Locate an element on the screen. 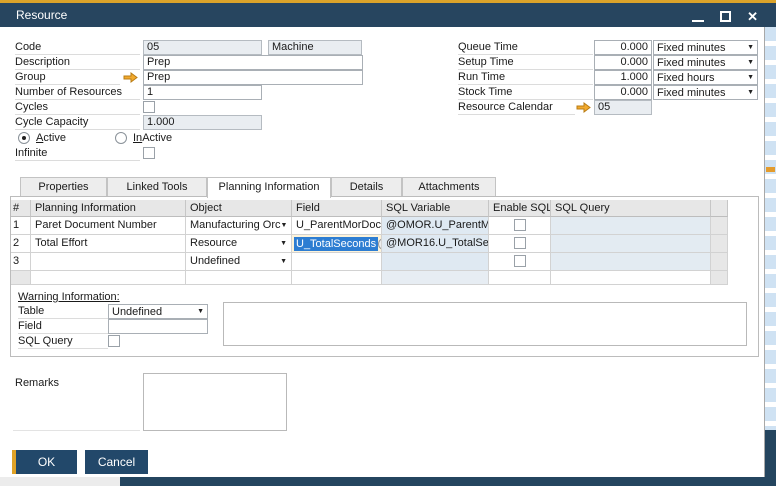 Image resolution: width=776 pixels, height=486 pixels. column-header: Object is located at coordinates (239, 208).